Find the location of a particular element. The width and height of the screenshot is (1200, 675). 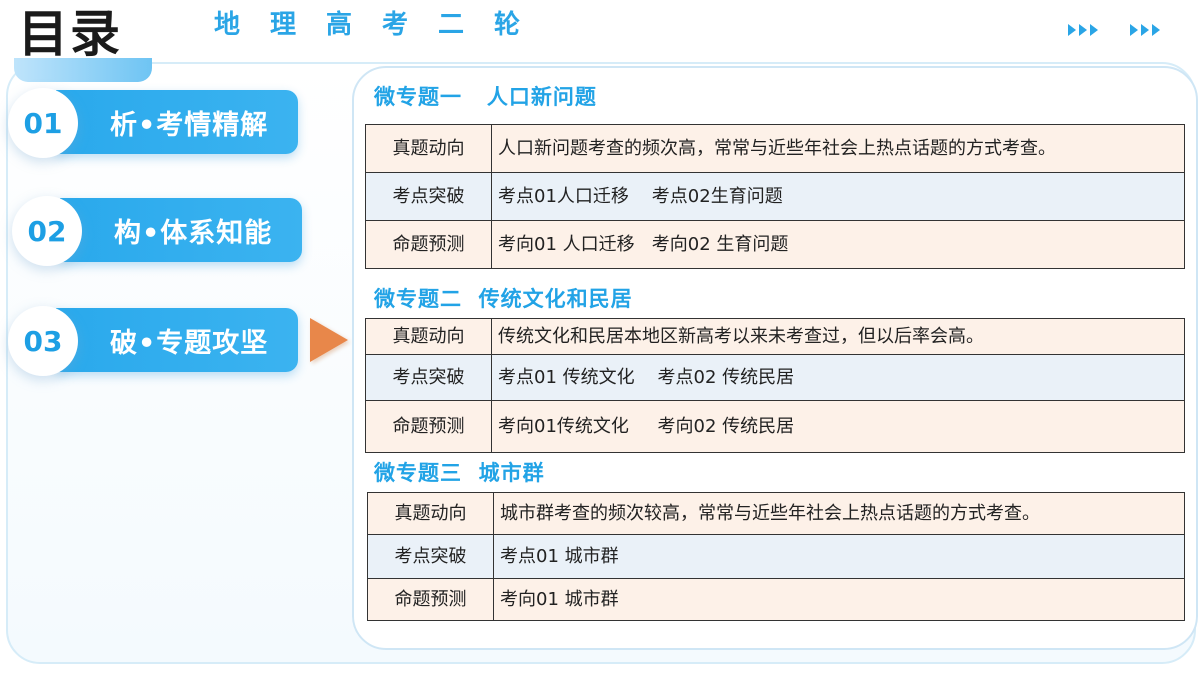

row-value: 城市群考查的频次较高，常常与近些年社会上热点话题的方式考查。 is located at coordinates (839, 513).